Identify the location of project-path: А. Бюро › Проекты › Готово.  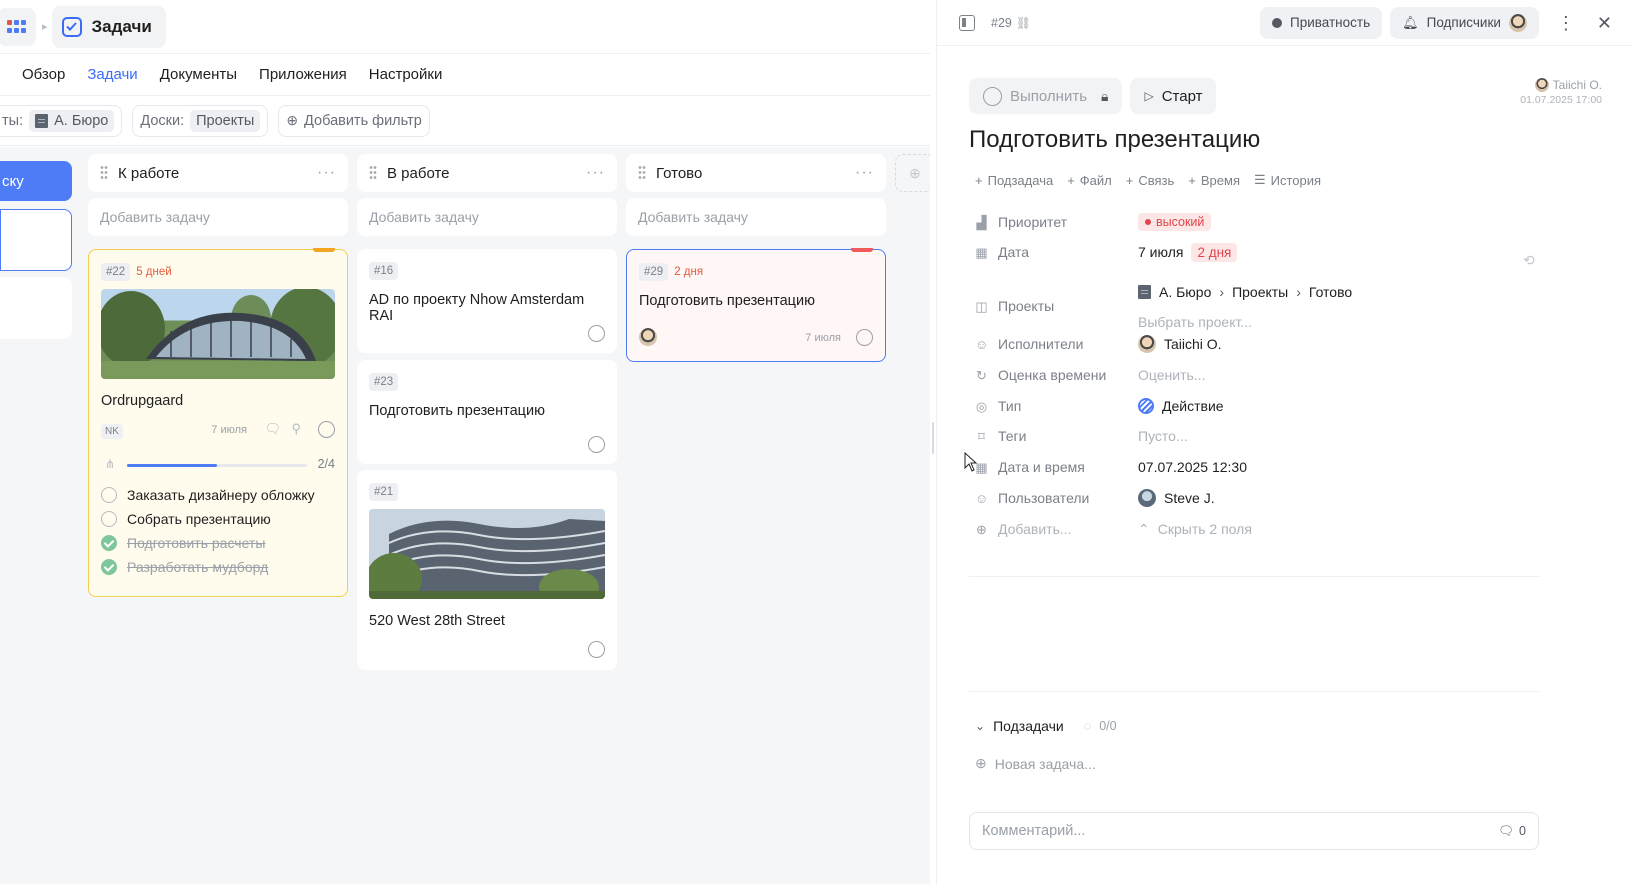
(1245, 292).